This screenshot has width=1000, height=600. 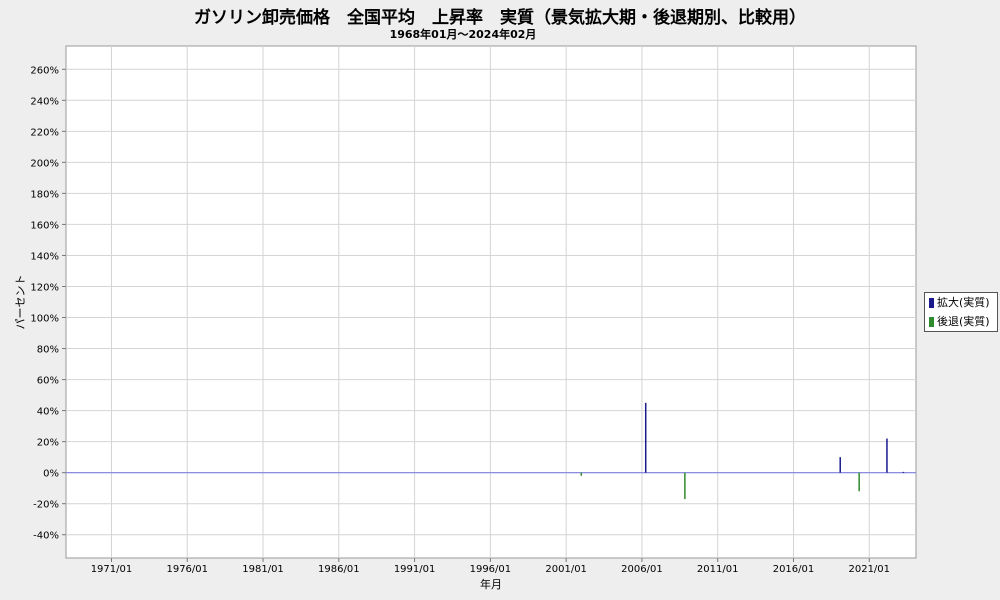 I want to click on y-tick-label: -20%, so click(x=46, y=505).